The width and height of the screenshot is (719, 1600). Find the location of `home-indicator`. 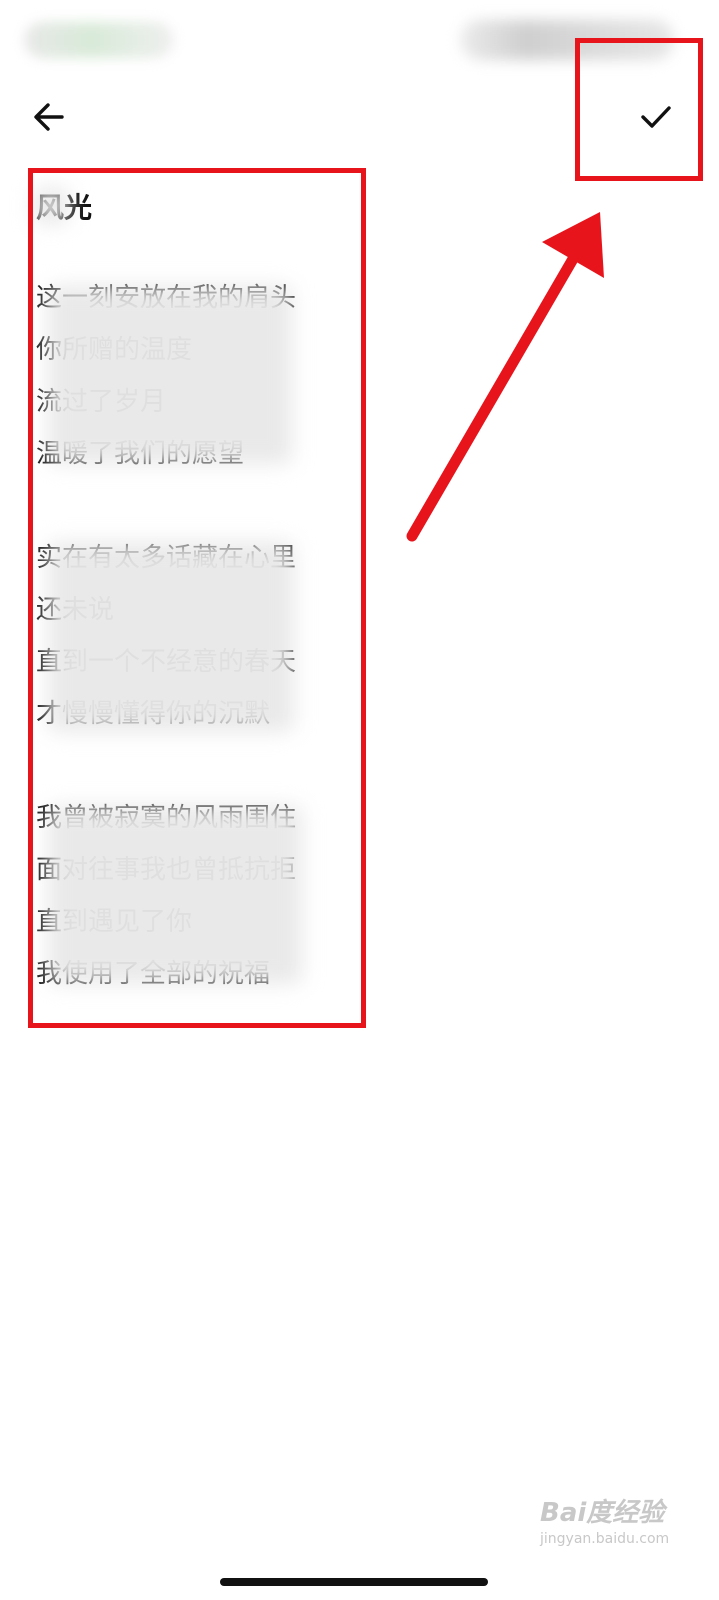

home-indicator is located at coordinates (354, 1582).